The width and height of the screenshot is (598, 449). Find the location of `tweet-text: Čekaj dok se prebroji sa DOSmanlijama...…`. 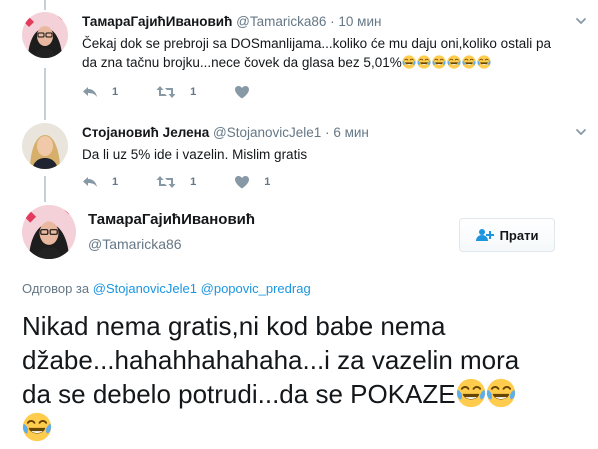

tweet-text: Čekaj dok se prebroji sa DOSmanlijama...… is located at coordinates (317, 53).